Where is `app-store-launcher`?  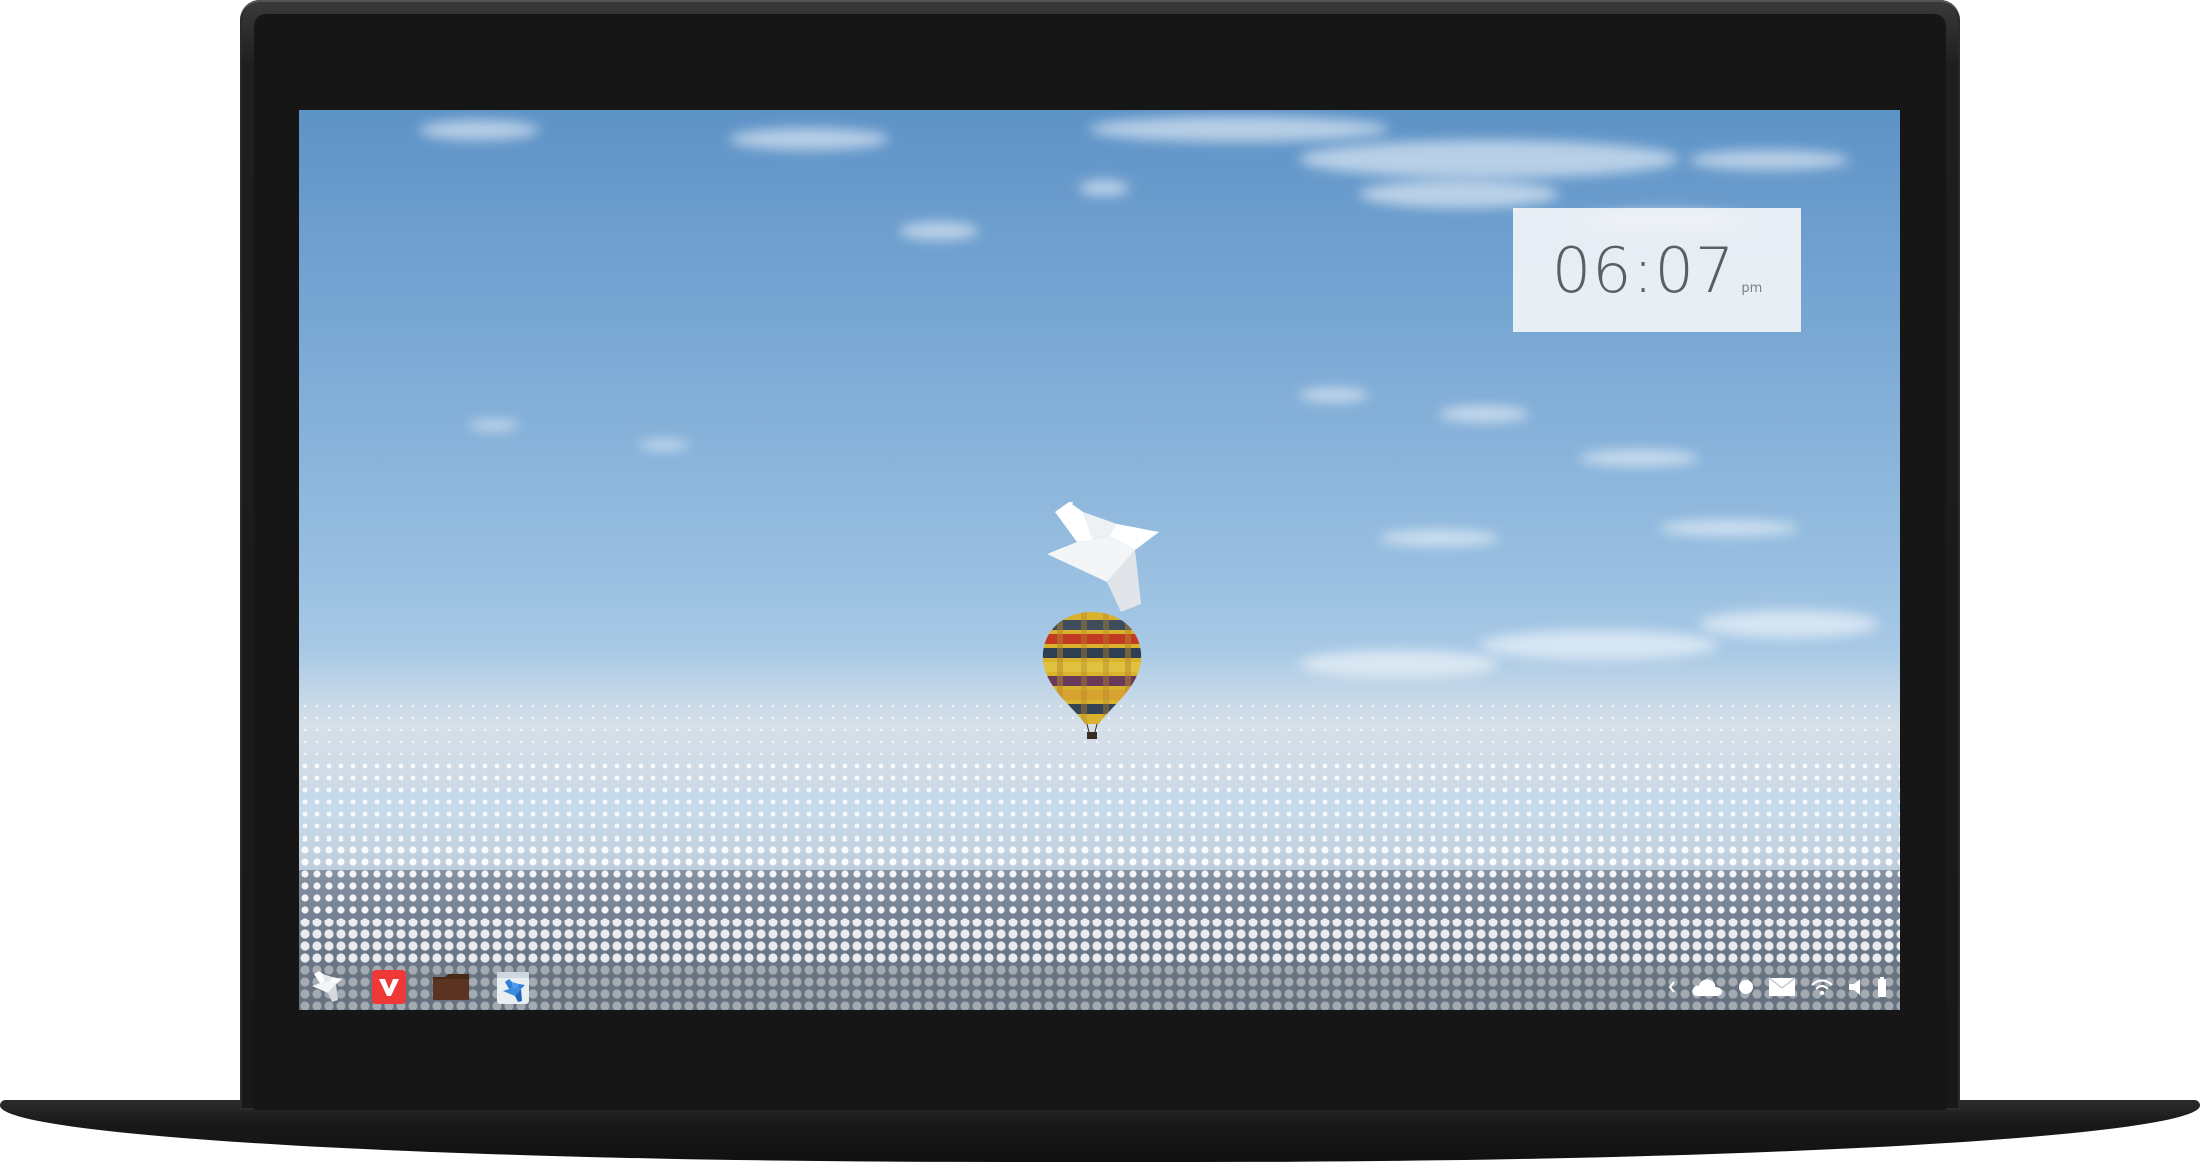 app-store-launcher is located at coordinates (513, 987).